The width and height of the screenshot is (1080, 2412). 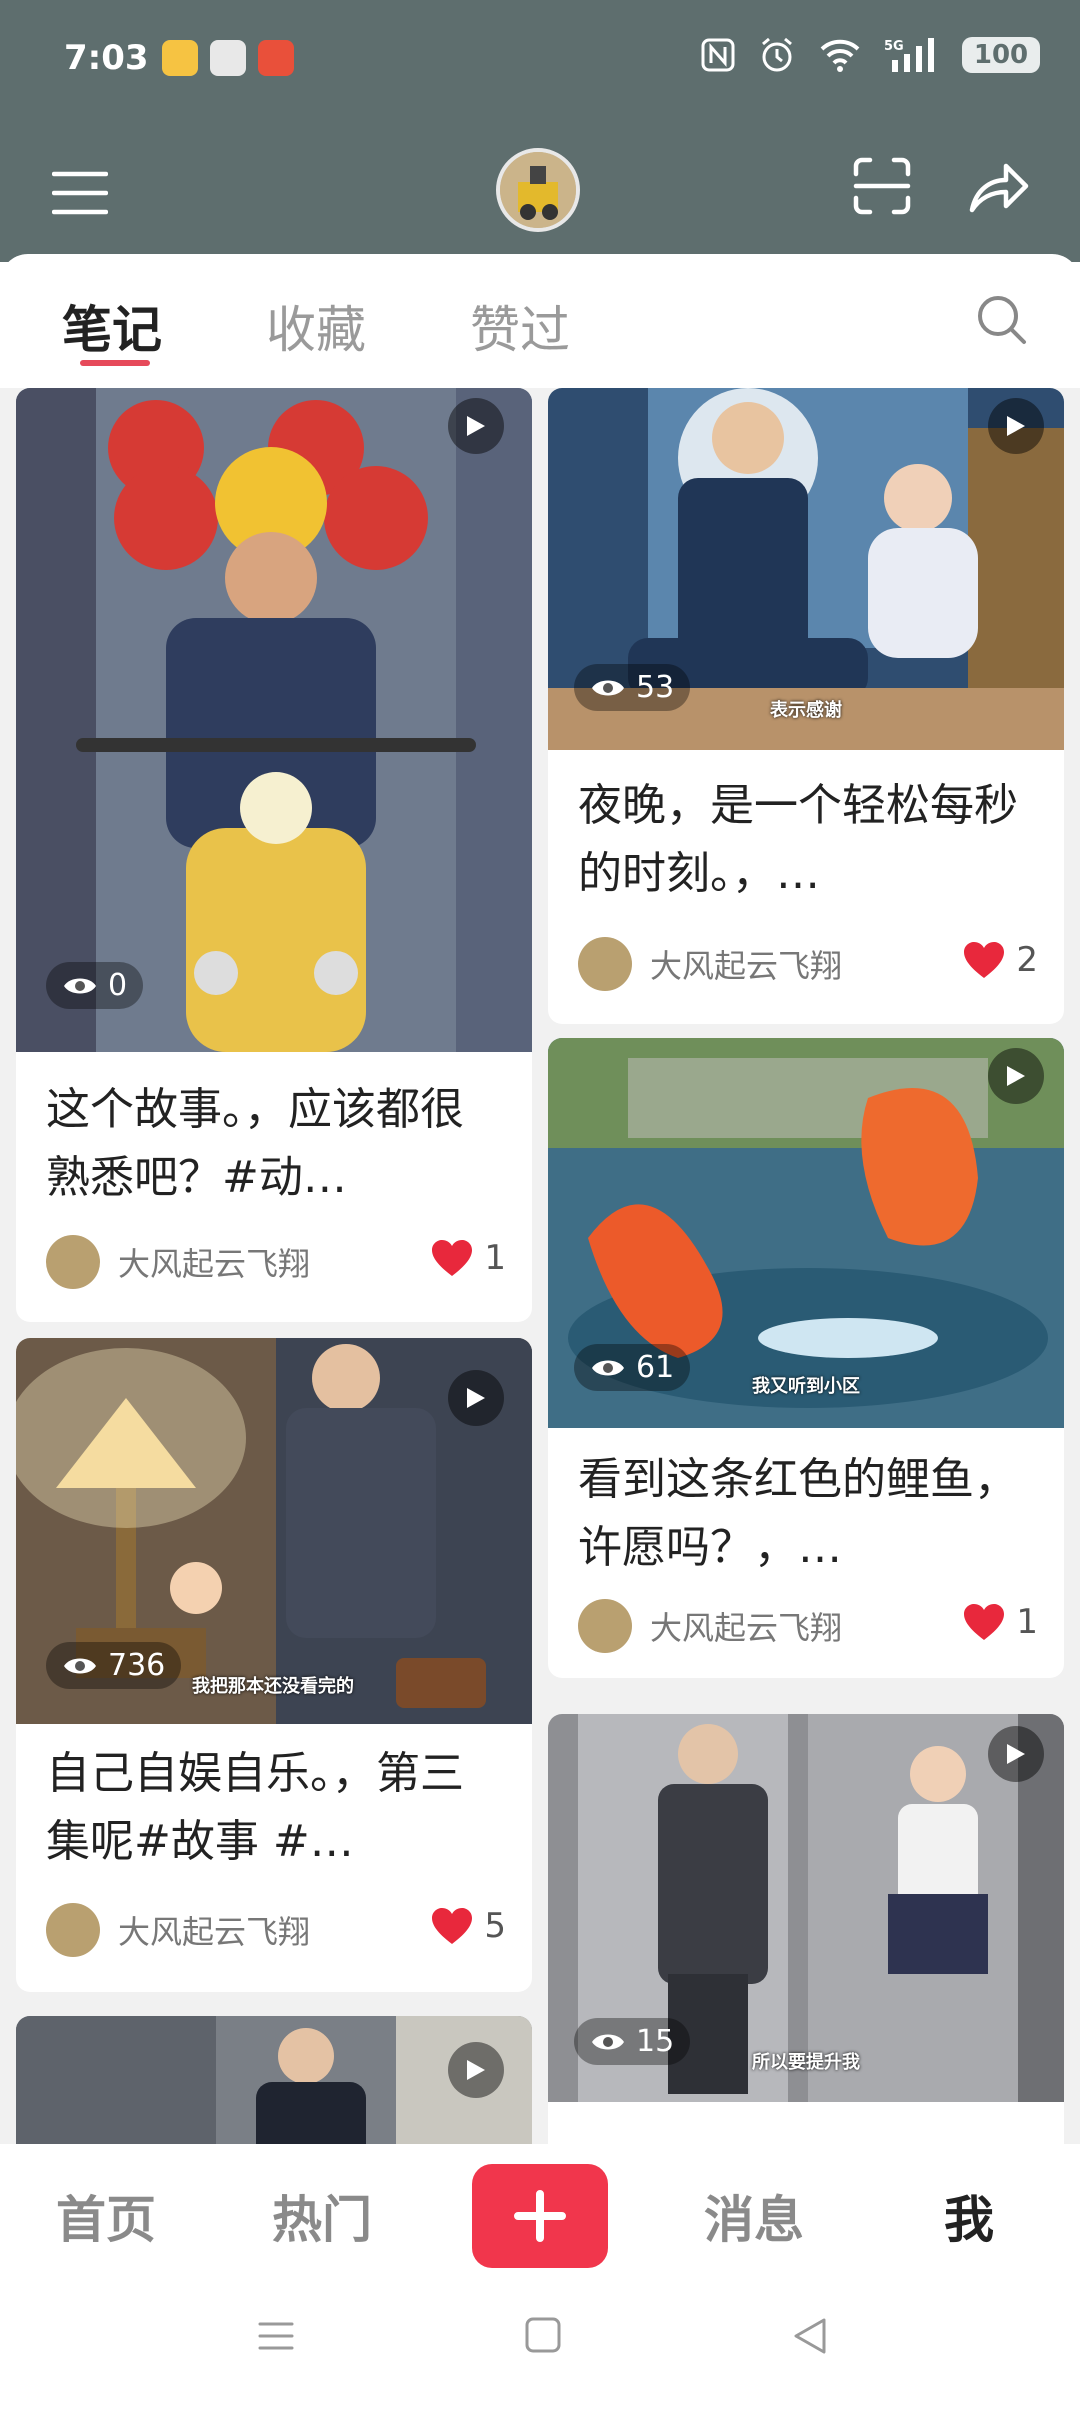 I want to click on status-bar: 7:03 5G 100, so click(x=540, y=60).